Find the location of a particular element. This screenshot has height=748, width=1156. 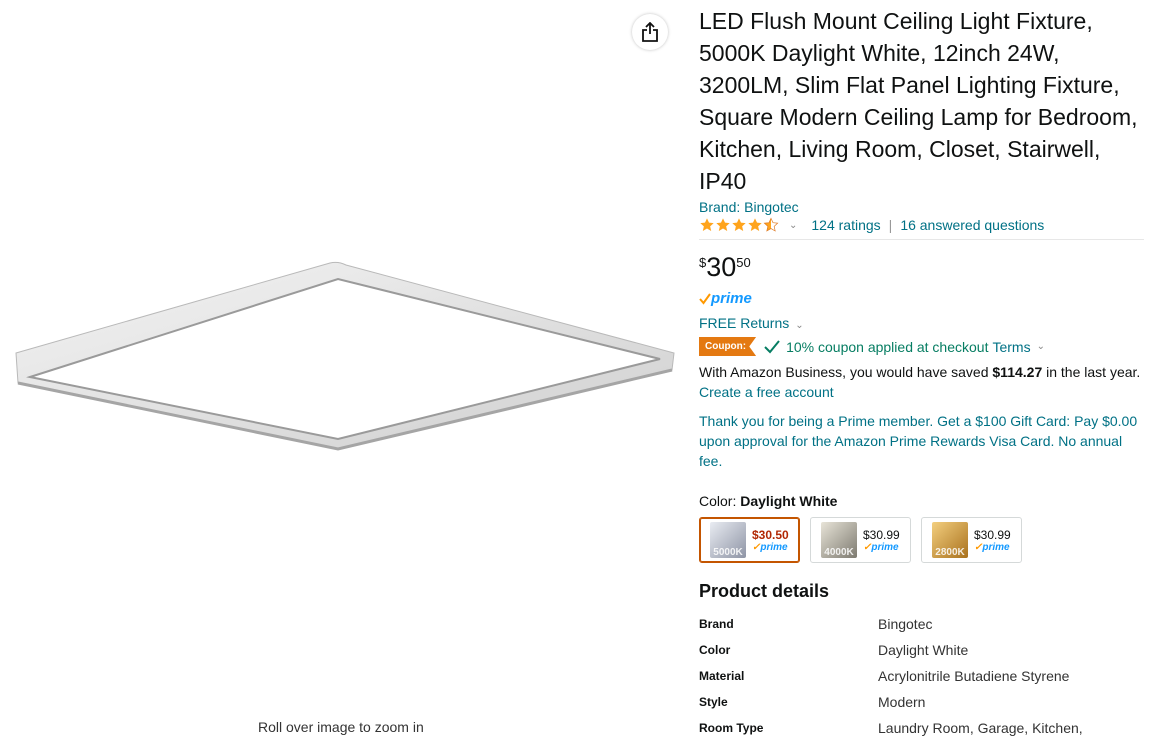

star-rating is located at coordinates (739, 225).